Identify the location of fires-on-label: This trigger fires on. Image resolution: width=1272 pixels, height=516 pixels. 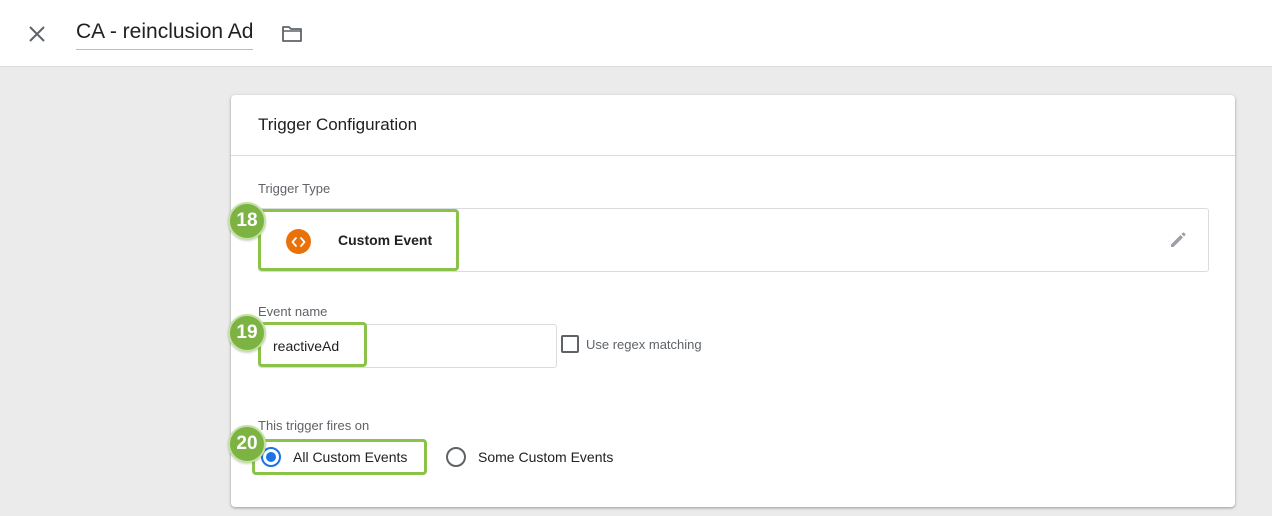
(314, 425).